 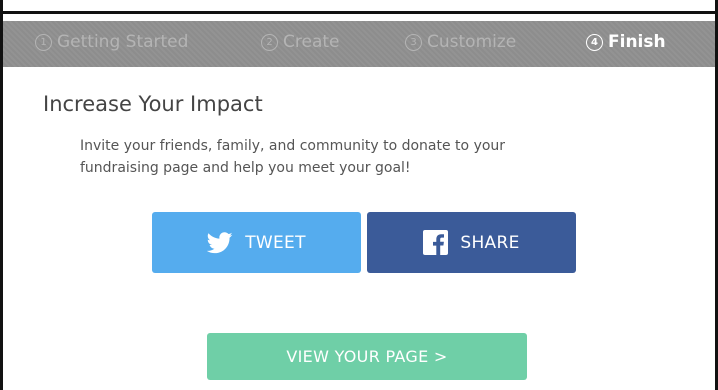 I want to click on view-your-page-button: VIEW YOUR PAGE >, so click(x=367, y=356).